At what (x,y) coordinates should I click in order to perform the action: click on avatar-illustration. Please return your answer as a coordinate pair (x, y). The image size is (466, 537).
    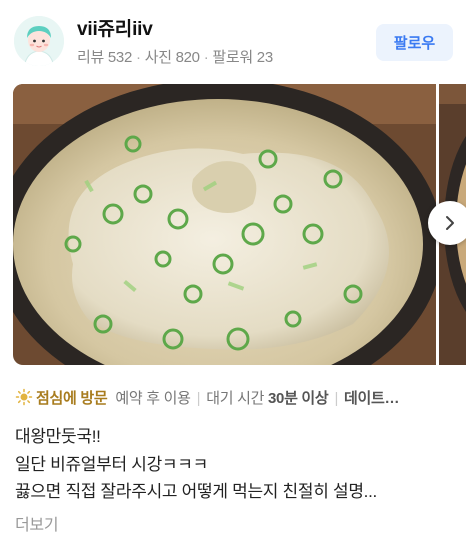
    Looking at the image, I should click on (39, 41).